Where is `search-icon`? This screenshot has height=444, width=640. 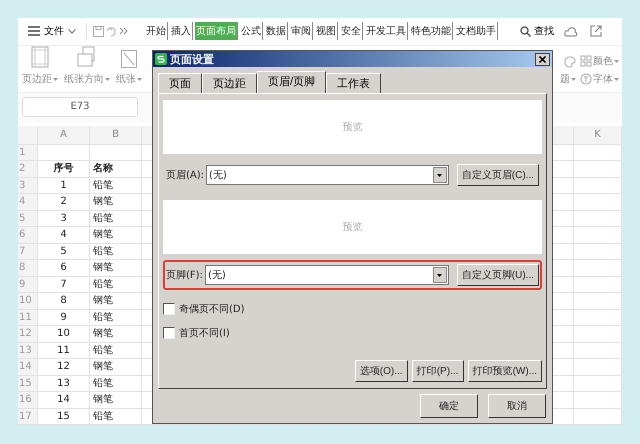 search-icon is located at coordinates (525, 31).